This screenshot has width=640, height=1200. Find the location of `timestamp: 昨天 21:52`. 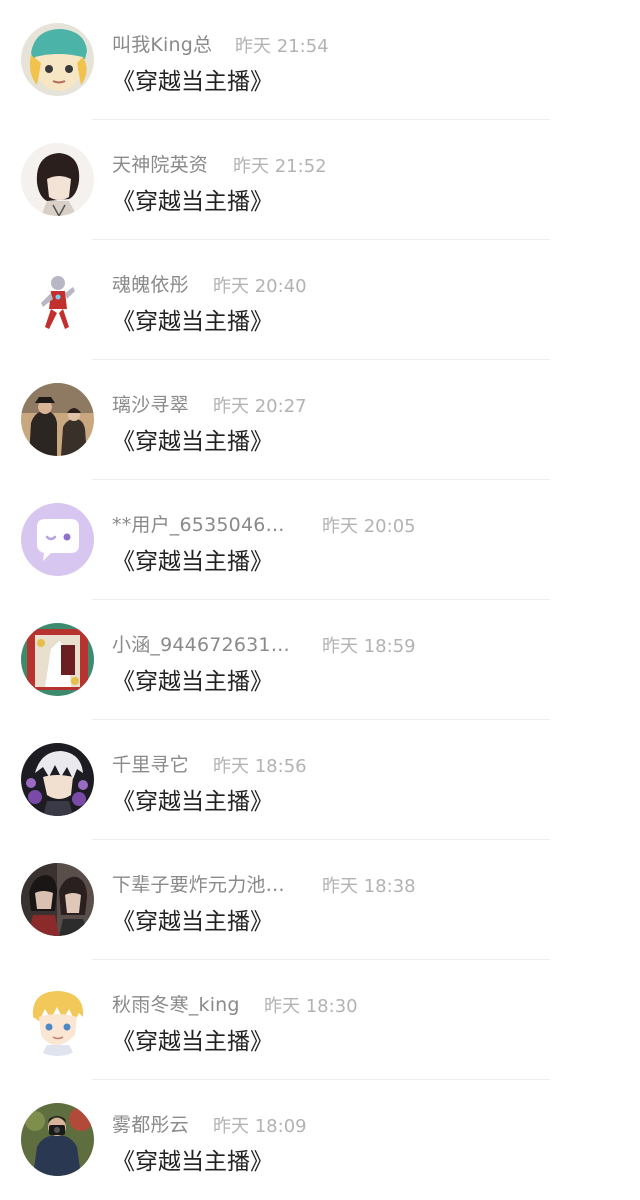

timestamp: 昨天 21:52 is located at coordinates (280, 166).